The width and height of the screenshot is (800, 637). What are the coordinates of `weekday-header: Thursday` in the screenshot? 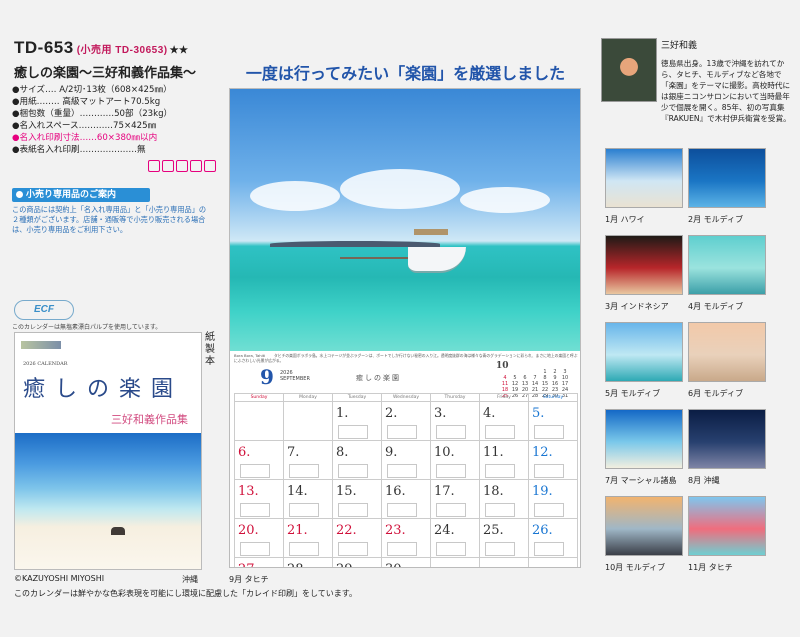 It's located at (455, 397).